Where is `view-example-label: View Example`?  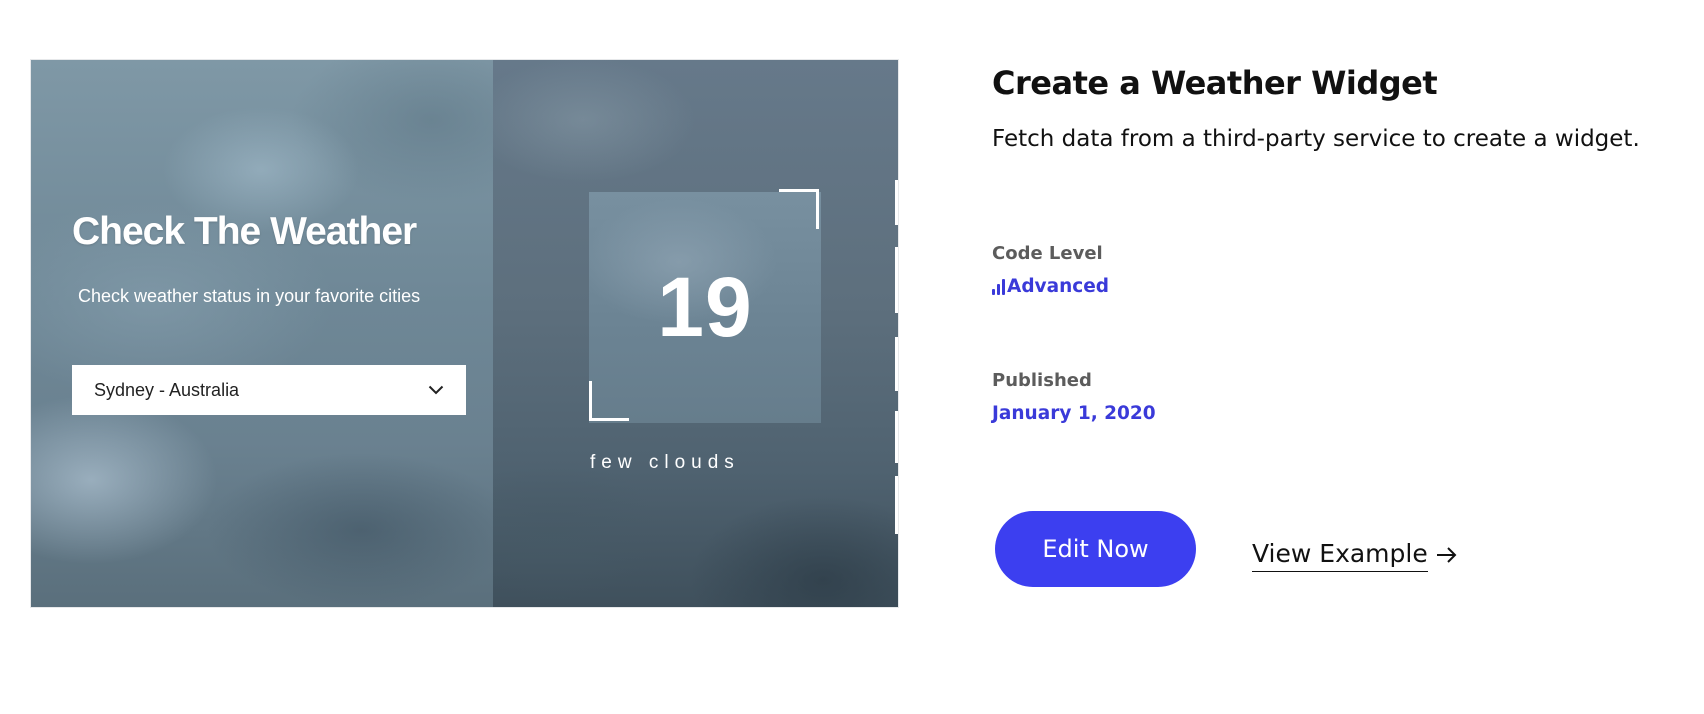 view-example-label: View Example is located at coordinates (1340, 555).